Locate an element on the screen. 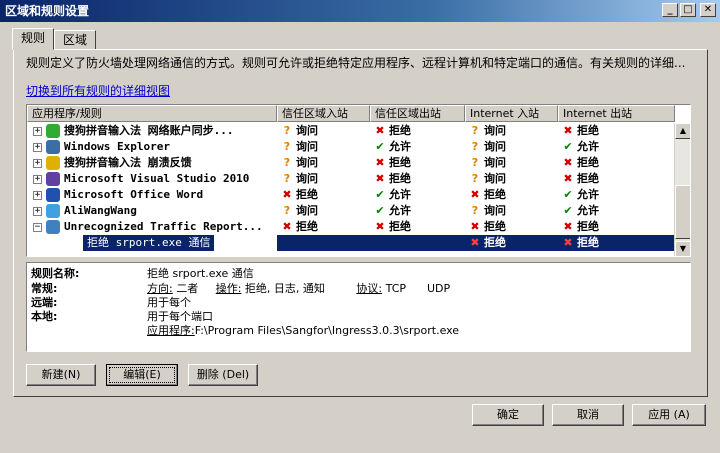 The height and width of the screenshot is (453, 720). app-name: AliWangWang is located at coordinates (100, 210).